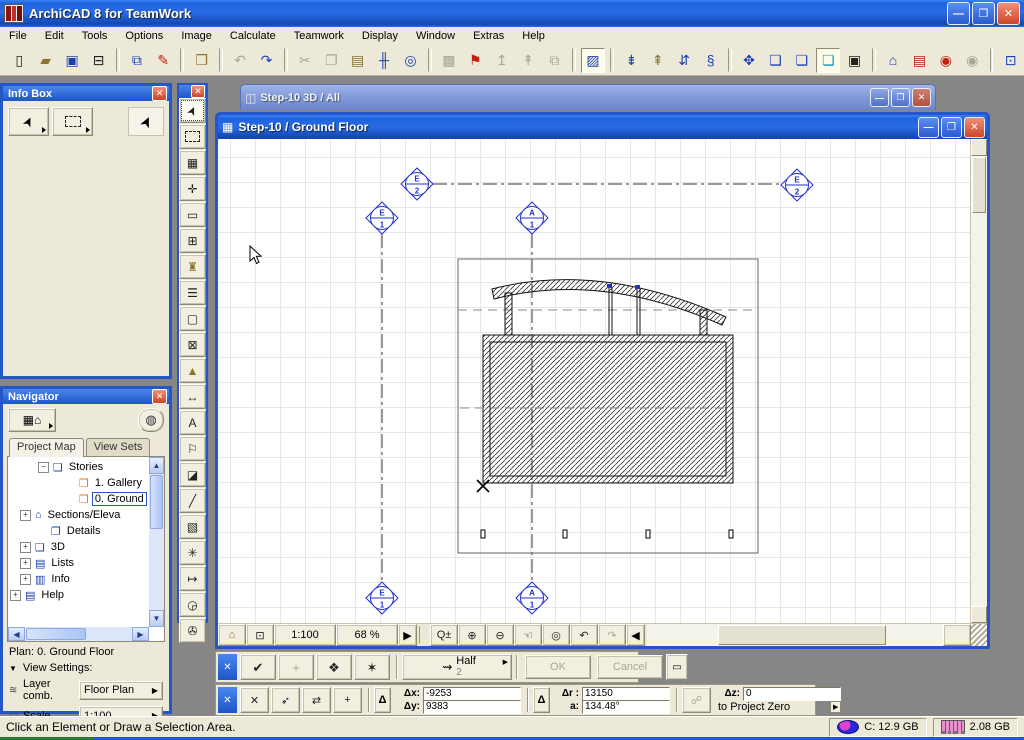  Describe the element at coordinates (457, 667) in the screenshot. I see `relative-construction-button: ⇝ Half 2 ▶` at that location.